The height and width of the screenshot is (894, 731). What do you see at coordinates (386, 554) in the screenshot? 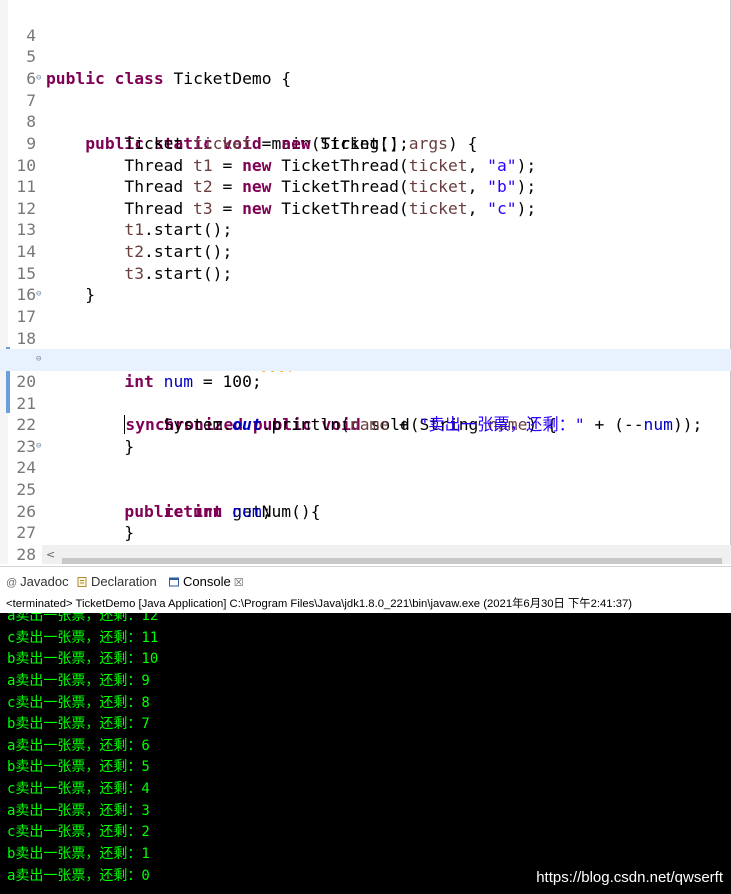
I see `horizontal-scrollbar: <` at bounding box center [386, 554].